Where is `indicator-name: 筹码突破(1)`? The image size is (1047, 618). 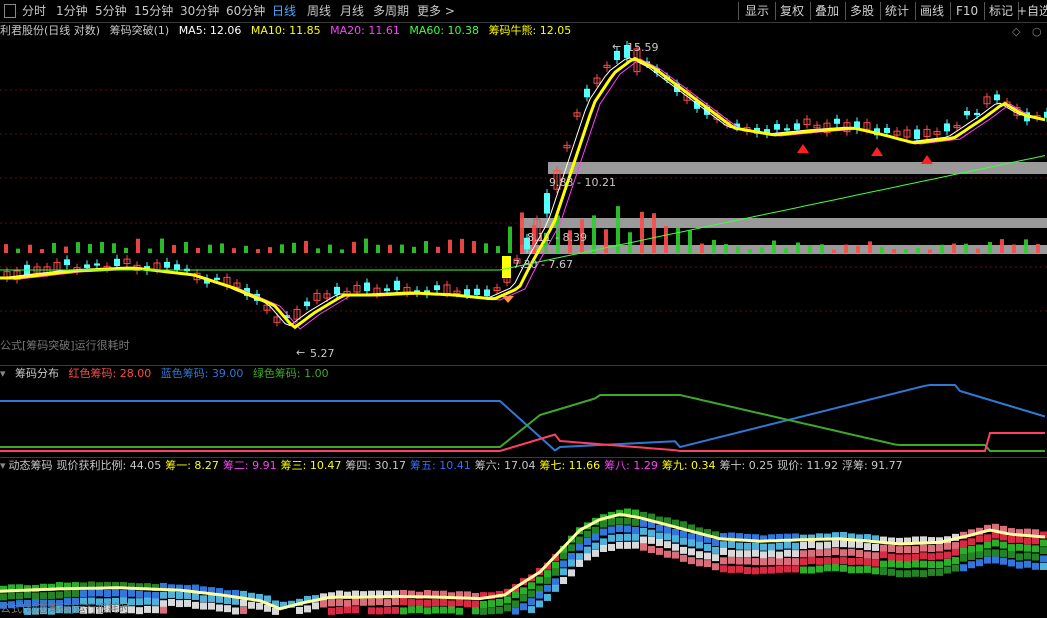 indicator-name: 筹码突破(1) is located at coordinates (140, 30).